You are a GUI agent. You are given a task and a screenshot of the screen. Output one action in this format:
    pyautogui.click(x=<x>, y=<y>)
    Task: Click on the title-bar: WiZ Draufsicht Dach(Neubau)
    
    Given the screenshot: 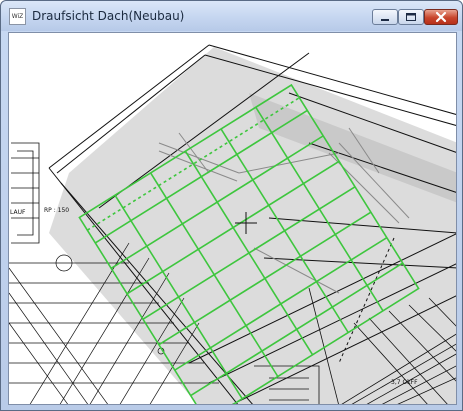 What is the action you would take?
    pyautogui.click(x=231, y=16)
    